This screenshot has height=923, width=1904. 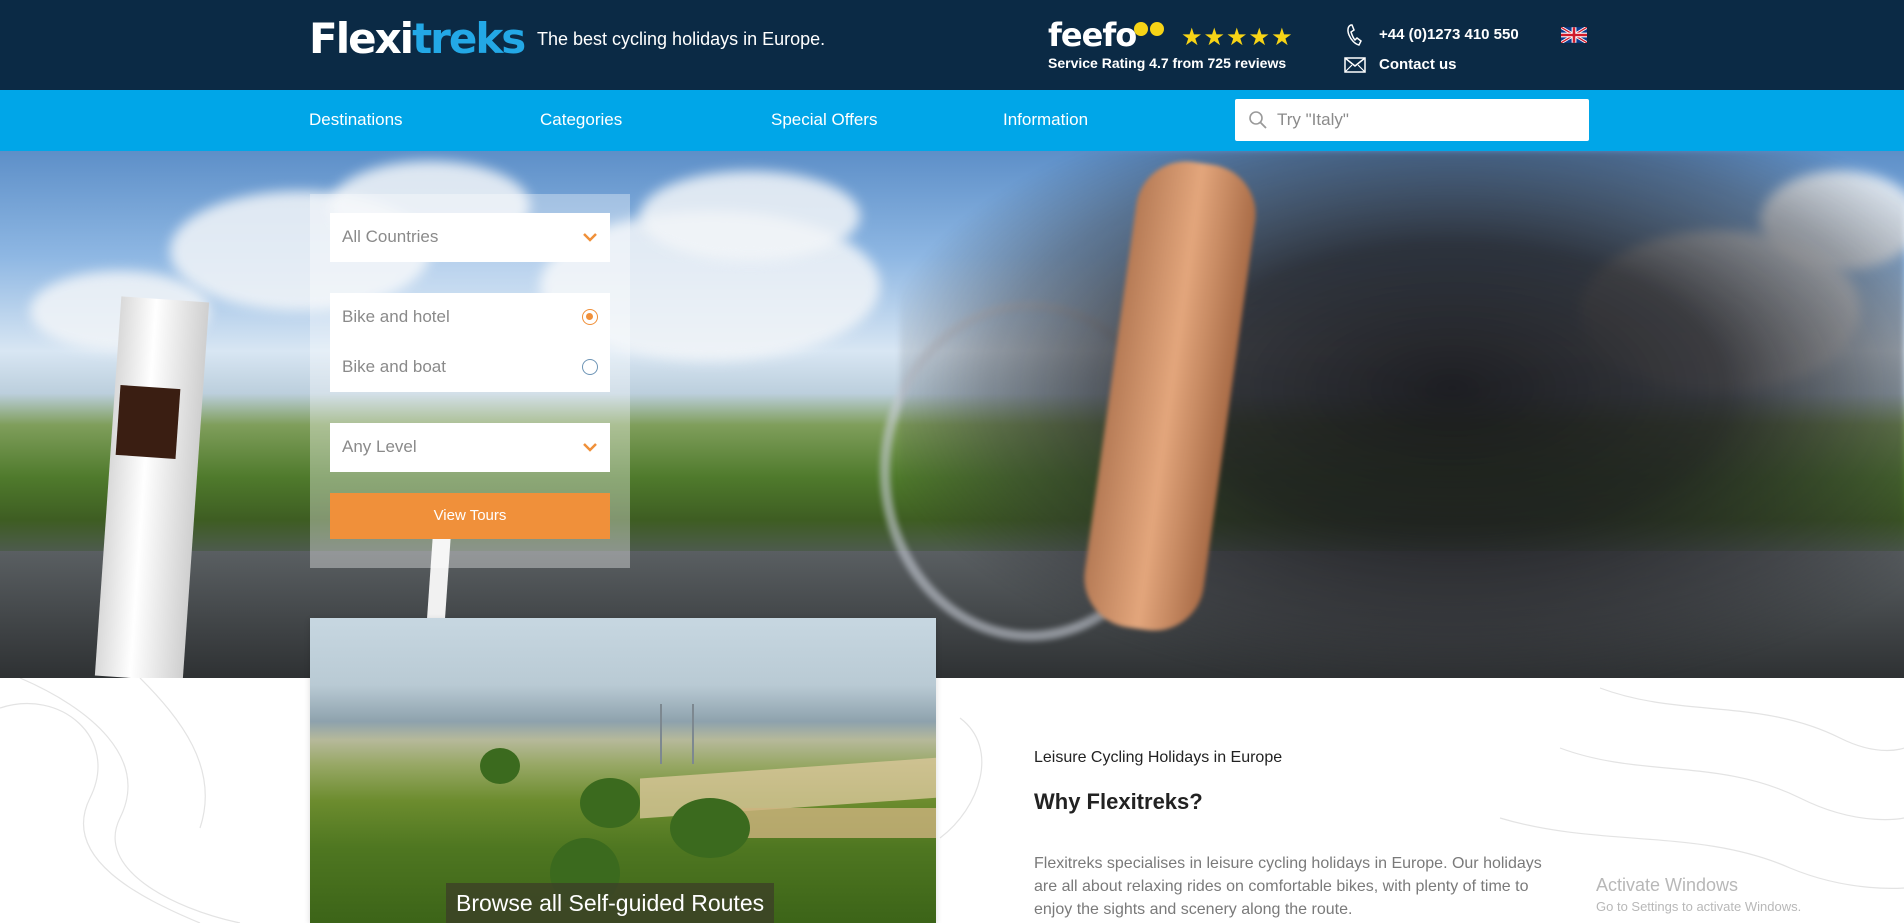 What do you see at coordinates (394, 366) in the screenshot?
I see `option-label: Bike and boat` at bounding box center [394, 366].